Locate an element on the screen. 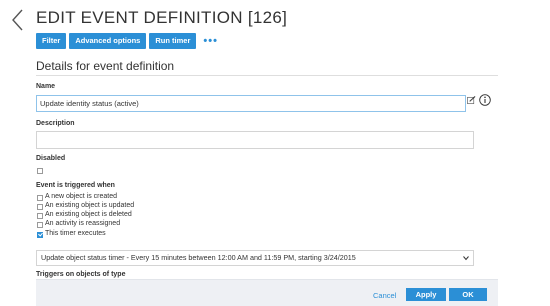 The width and height of the screenshot is (550, 306). ok-button: OK is located at coordinates (468, 294).